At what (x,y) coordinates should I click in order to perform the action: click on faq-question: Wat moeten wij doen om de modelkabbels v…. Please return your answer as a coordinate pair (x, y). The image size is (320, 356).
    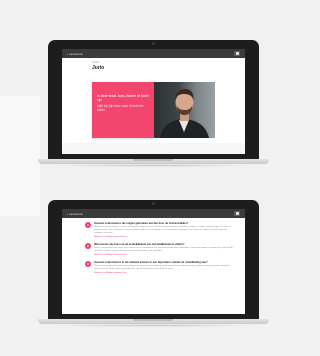
    Looking at the image, I should click on (139, 244).